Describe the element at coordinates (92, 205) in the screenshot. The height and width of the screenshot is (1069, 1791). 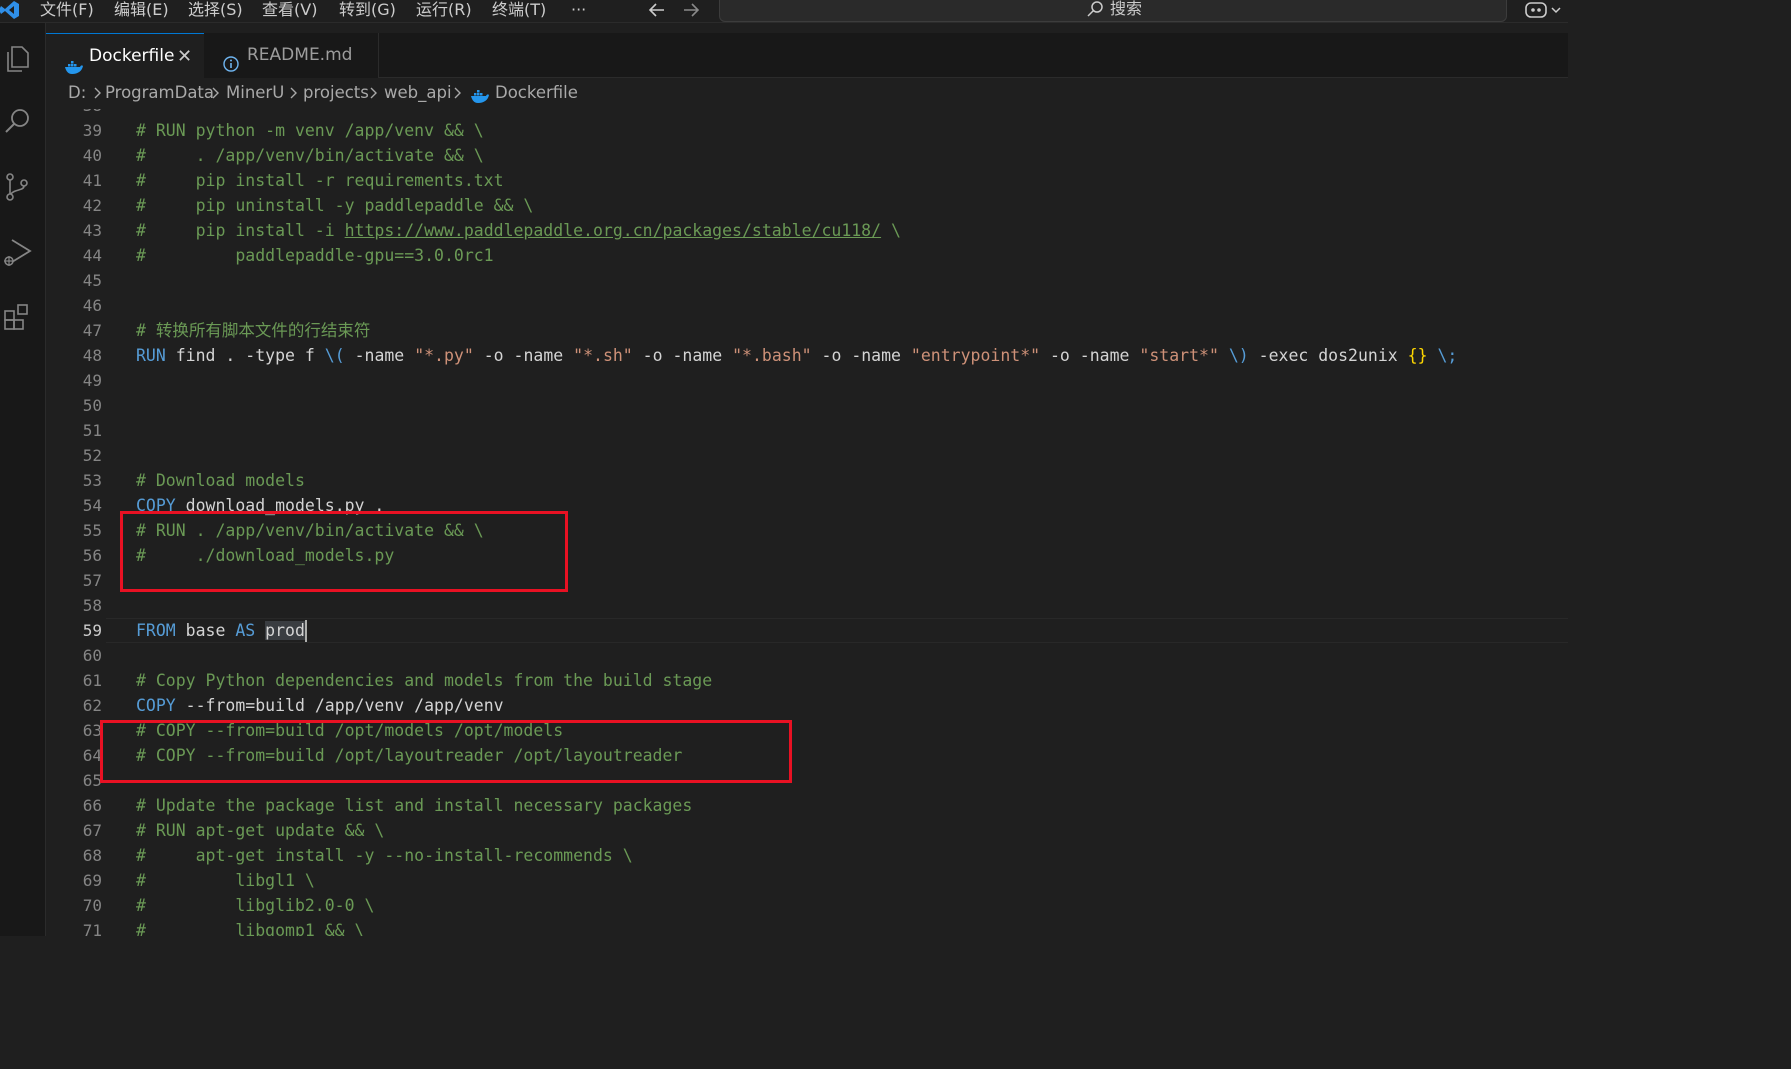
I see `line-number: 42` at that location.